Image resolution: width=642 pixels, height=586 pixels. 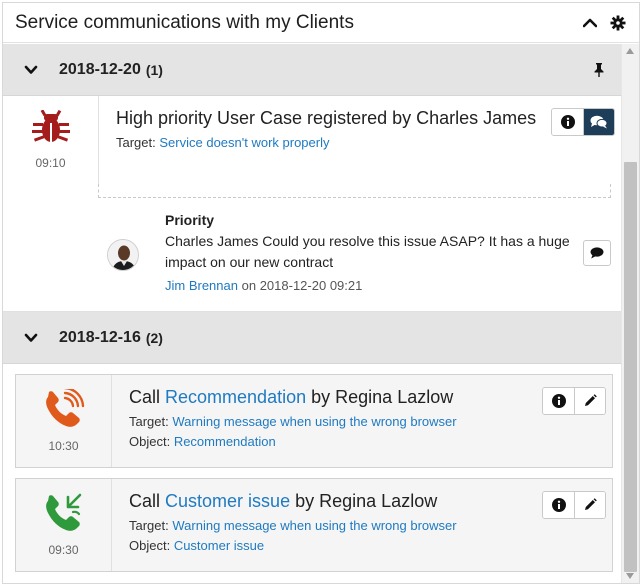 I want to click on scroll-up-arrow, so click(x=630, y=51).